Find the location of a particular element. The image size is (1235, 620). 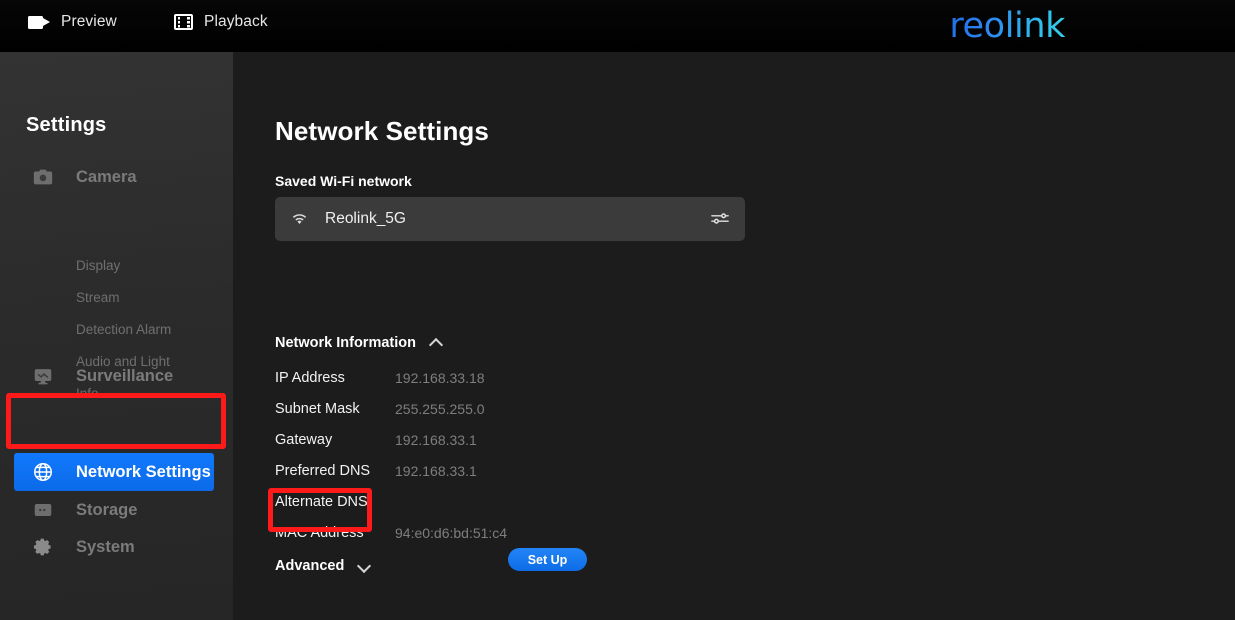

chevron-up-icon is located at coordinates (436, 343).